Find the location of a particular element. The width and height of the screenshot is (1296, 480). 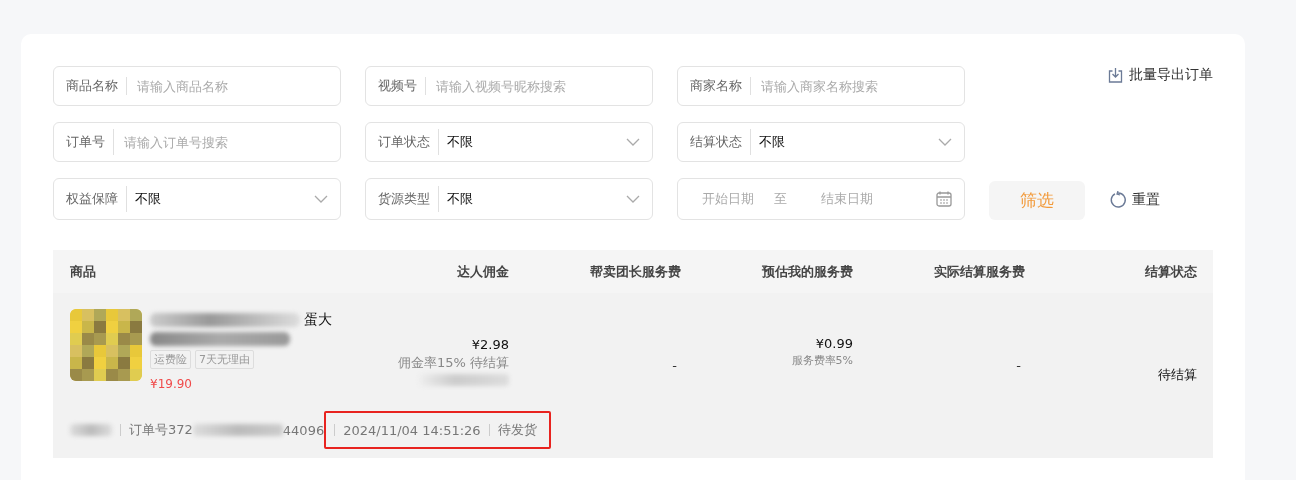

search-field: 视频号 请输入视频号昵称搜索 is located at coordinates (509, 86).